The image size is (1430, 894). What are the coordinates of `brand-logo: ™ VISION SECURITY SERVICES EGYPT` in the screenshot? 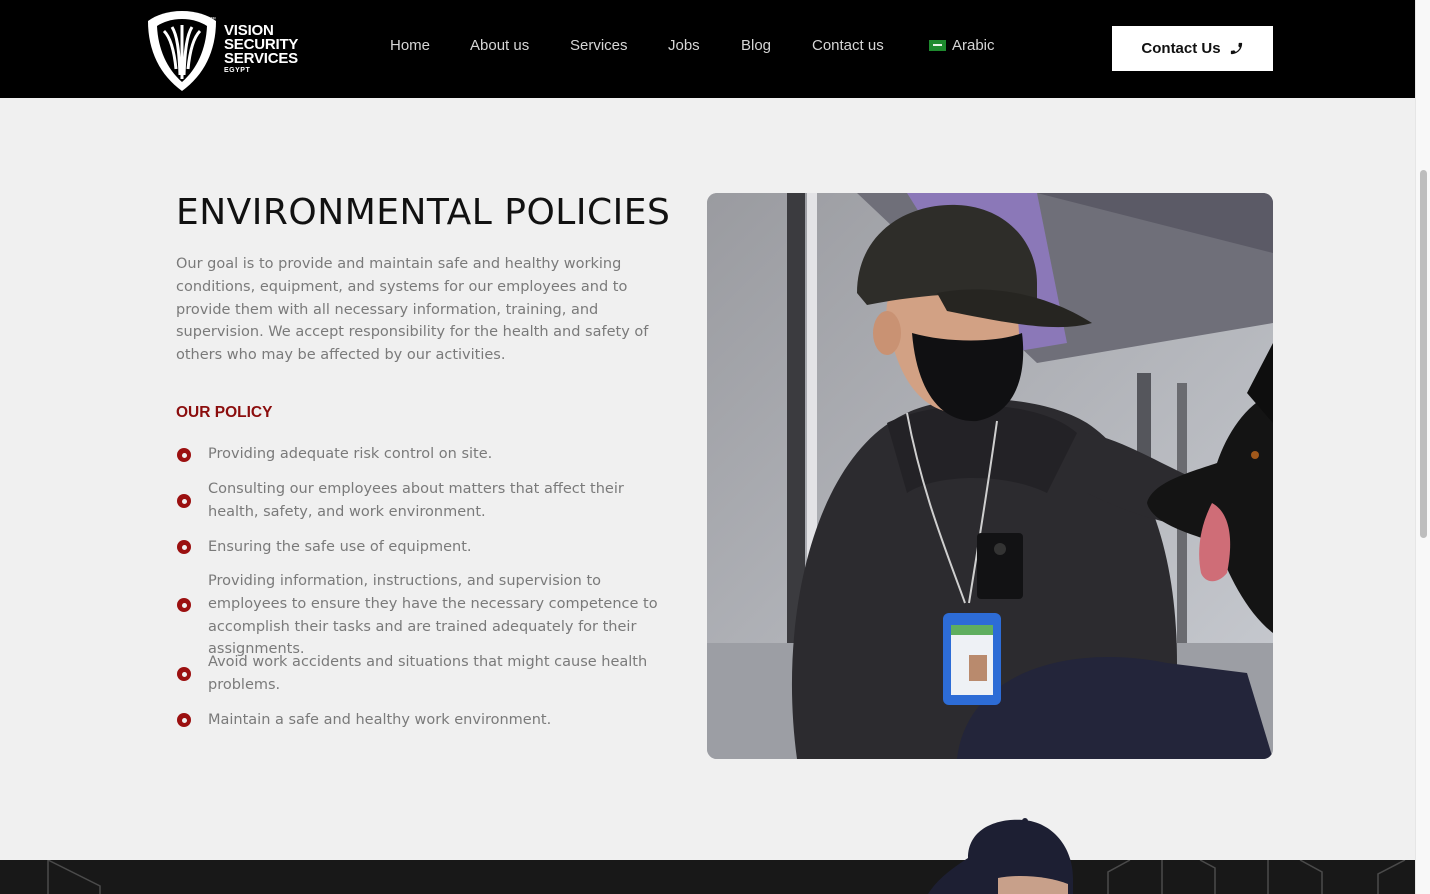 It's located at (226, 51).